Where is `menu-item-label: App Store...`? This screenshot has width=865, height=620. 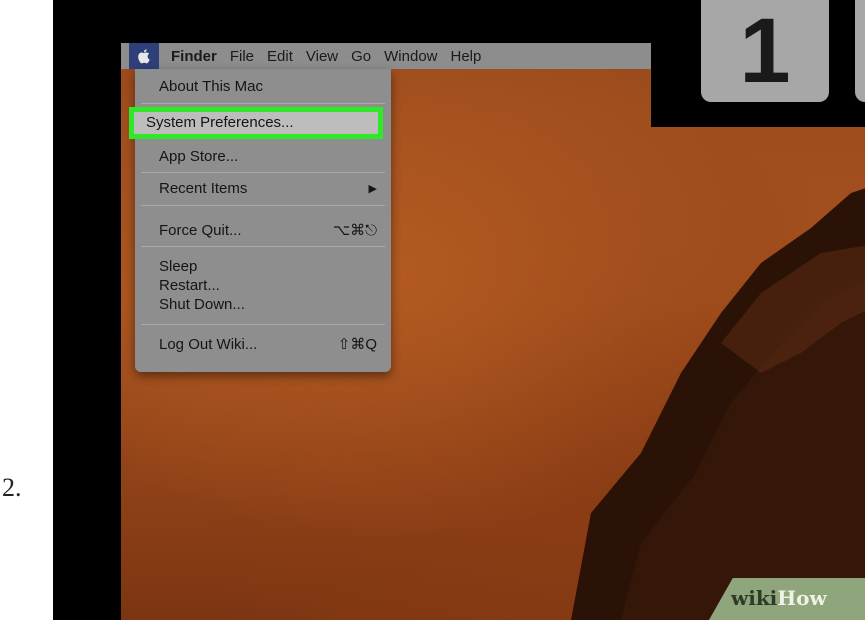 menu-item-label: App Store... is located at coordinates (199, 156).